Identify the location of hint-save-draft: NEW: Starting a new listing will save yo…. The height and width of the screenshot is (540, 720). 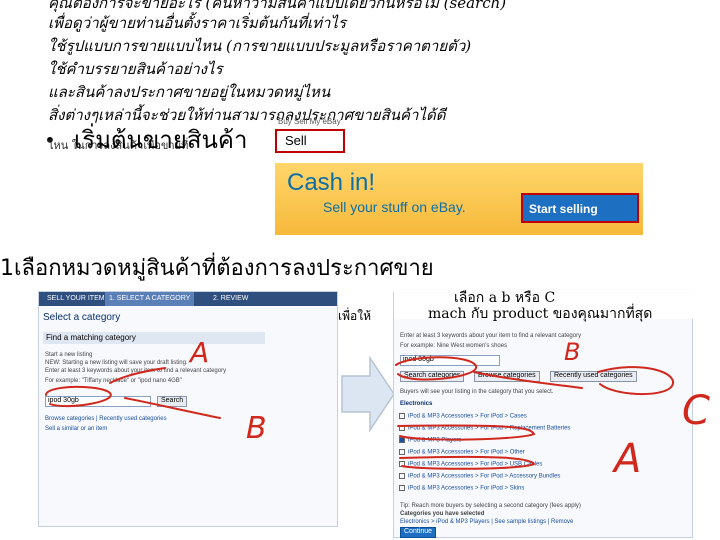
(116, 363).